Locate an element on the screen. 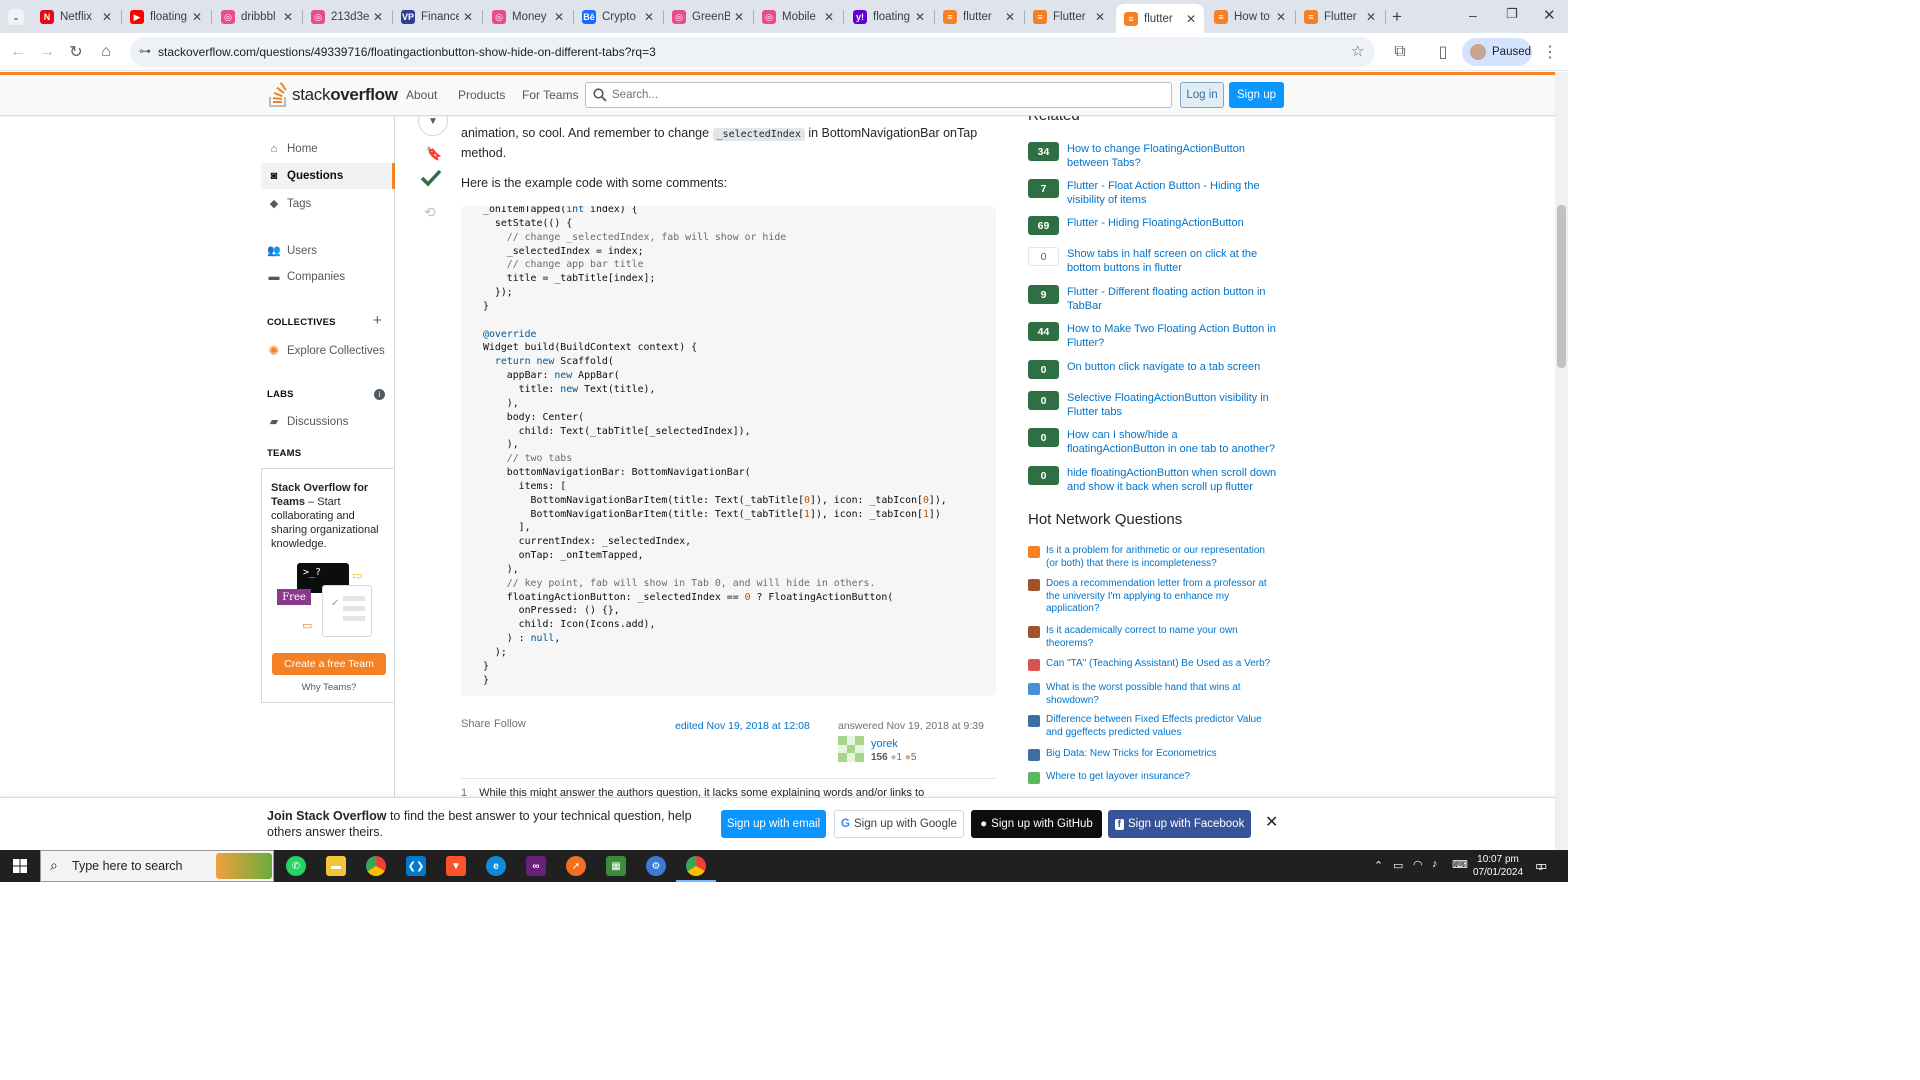  info-icon: i is located at coordinates (379, 394).